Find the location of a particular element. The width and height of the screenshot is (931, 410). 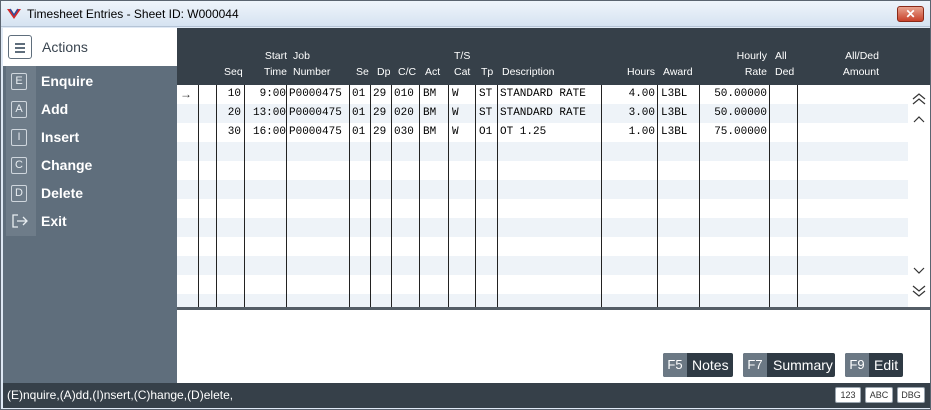

cell-dp: 29 is located at coordinates (380, 94).